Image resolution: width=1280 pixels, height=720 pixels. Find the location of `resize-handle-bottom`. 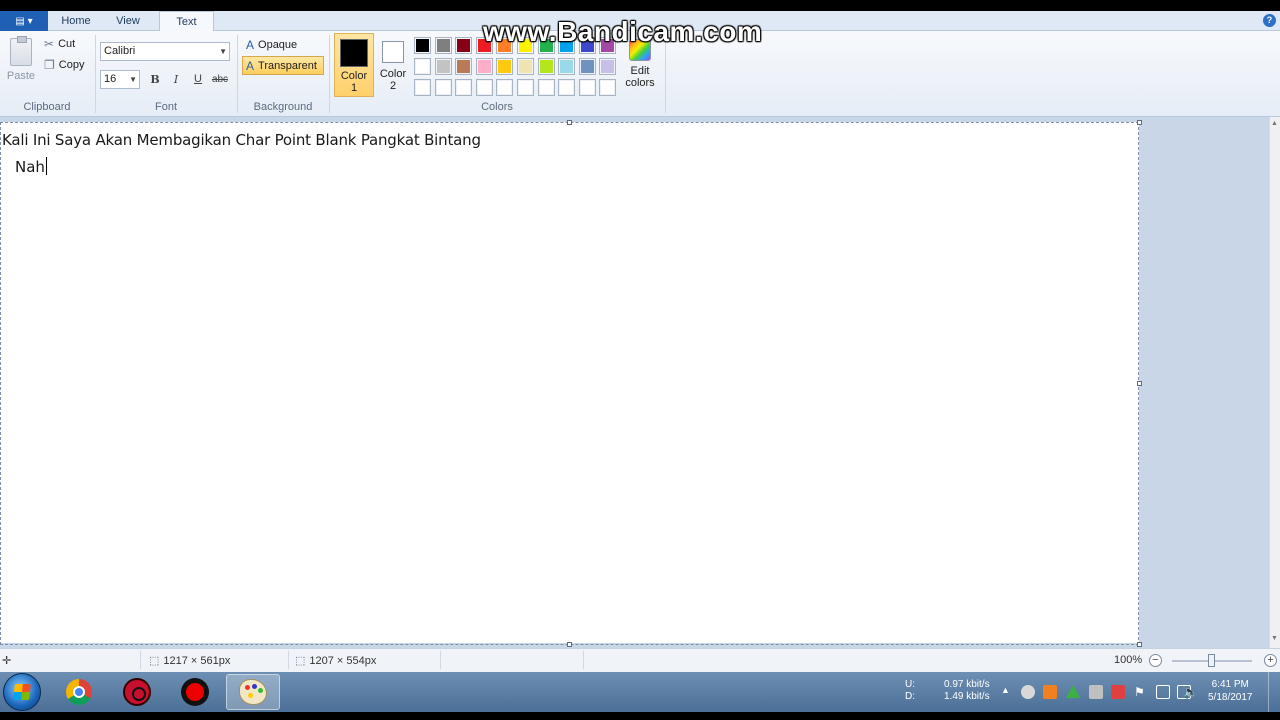

resize-handle-bottom is located at coordinates (569, 644).